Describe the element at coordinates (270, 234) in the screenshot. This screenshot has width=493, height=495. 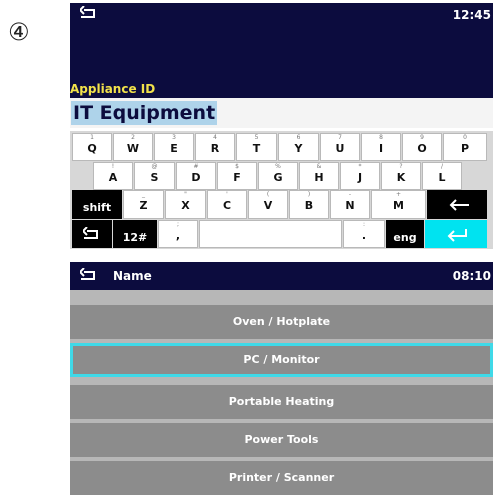
I see `space-key` at that location.